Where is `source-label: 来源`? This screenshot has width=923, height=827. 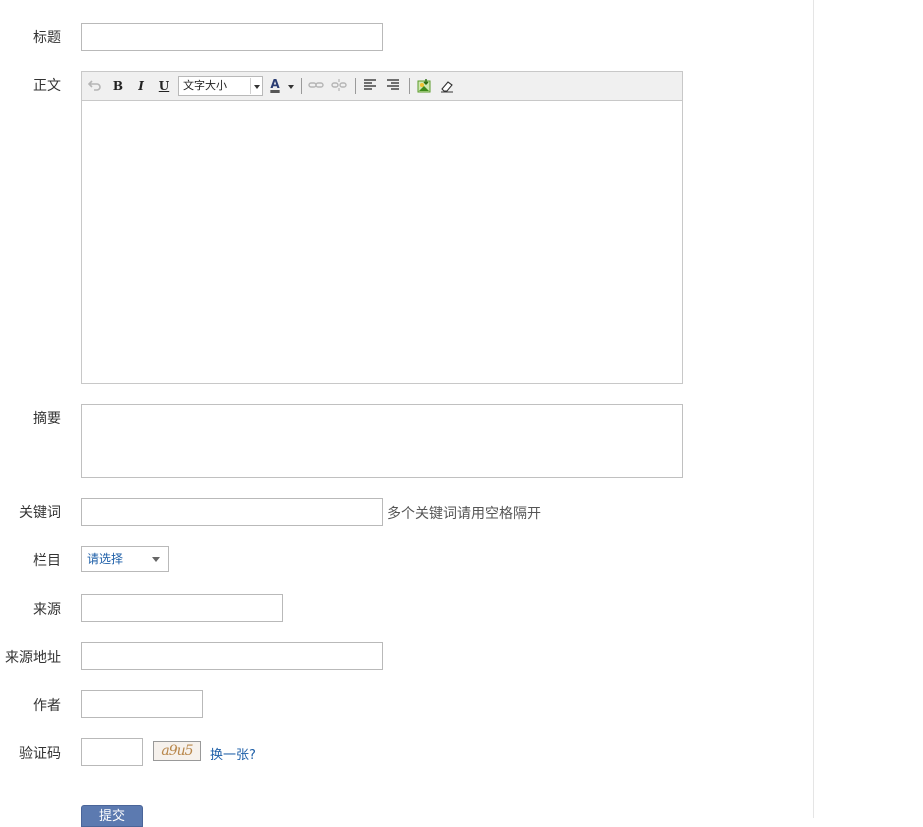 source-label: 来源 is located at coordinates (47, 610).